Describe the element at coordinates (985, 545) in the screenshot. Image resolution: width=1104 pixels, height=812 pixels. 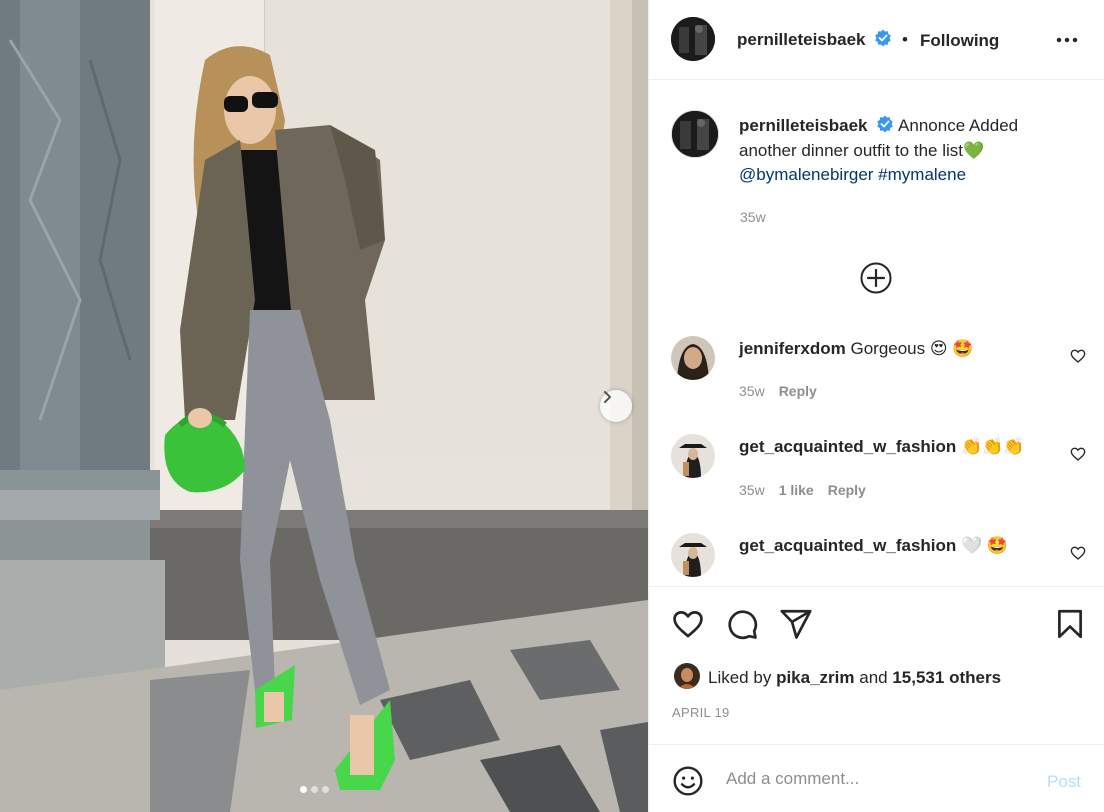
I see `comment-emojis: 🤍 🤩` at that location.